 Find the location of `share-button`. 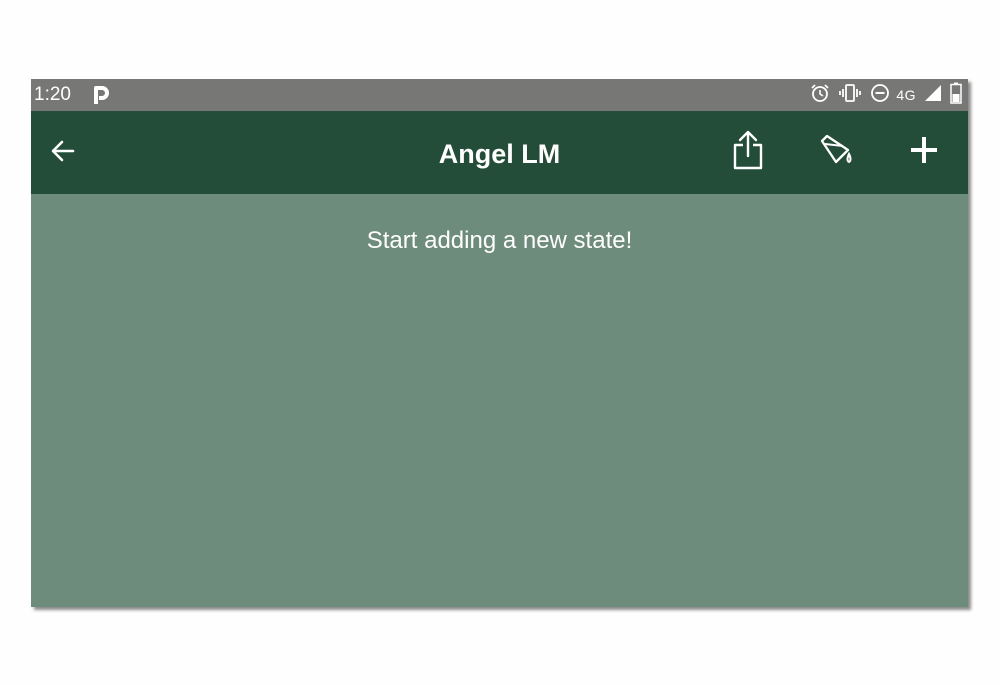

share-button is located at coordinates (748, 152).